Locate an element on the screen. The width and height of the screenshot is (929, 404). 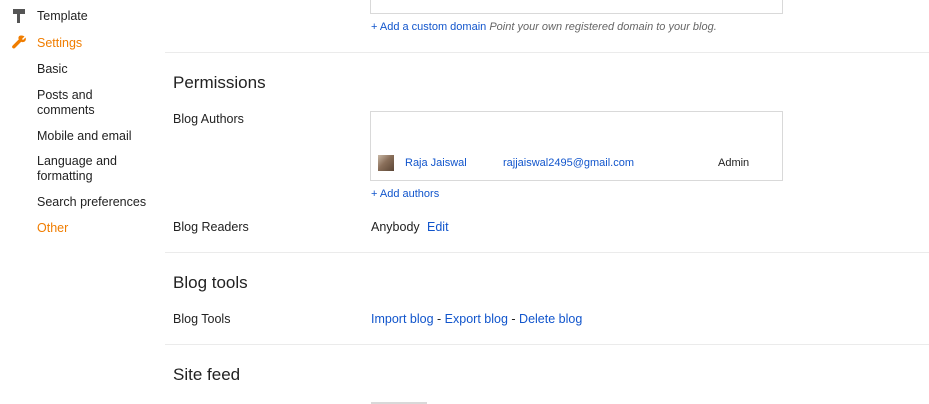
blog-tools-links: Import blog - Export blog - Delete blog is located at coordinates (476, 319).